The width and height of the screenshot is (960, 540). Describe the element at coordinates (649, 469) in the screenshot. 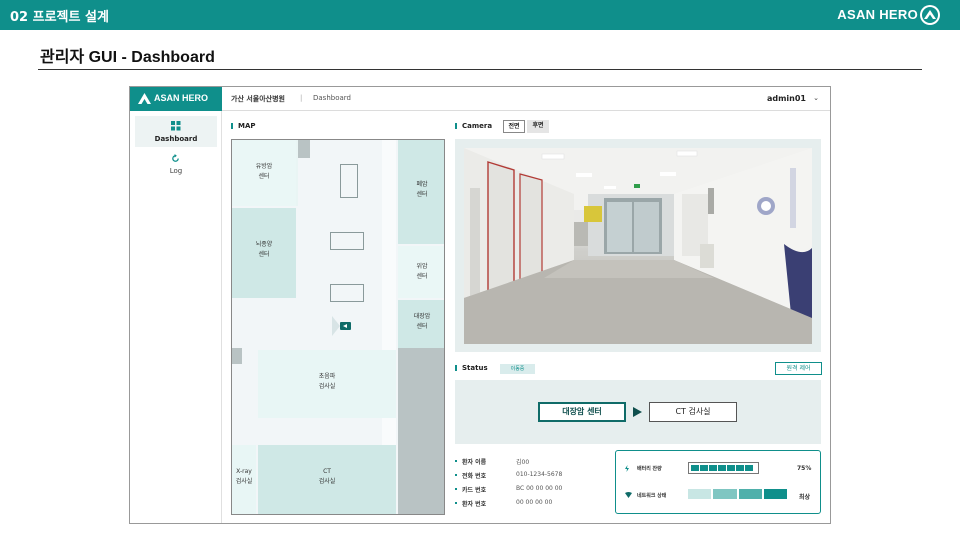

I see `battery-label: 배터리 잔량` at that location.